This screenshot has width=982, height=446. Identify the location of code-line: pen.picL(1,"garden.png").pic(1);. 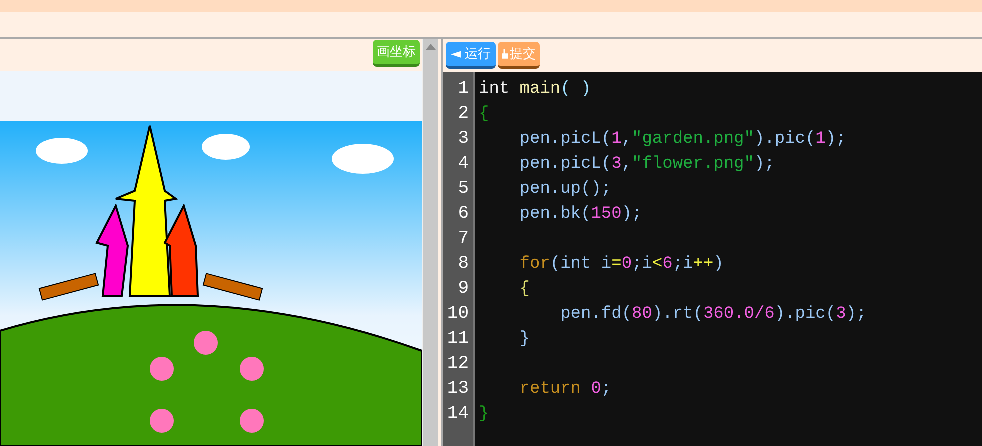
(683, 139).